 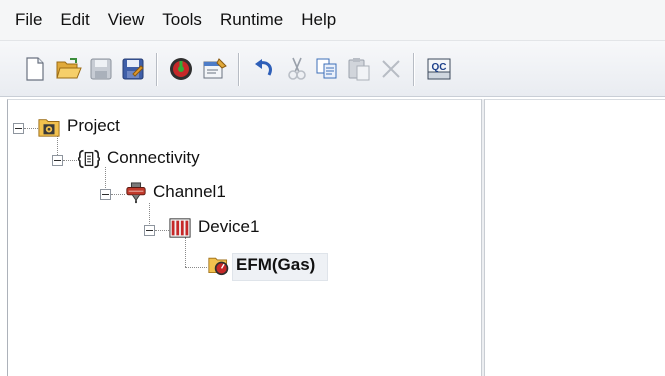 I want to click on channel-expander, so click(x=105, y=194).